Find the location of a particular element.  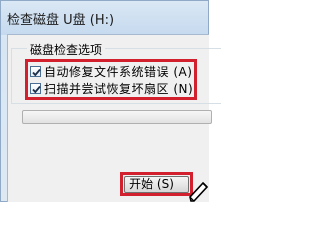

options-highlight-box is located at coordinates (111, 79).